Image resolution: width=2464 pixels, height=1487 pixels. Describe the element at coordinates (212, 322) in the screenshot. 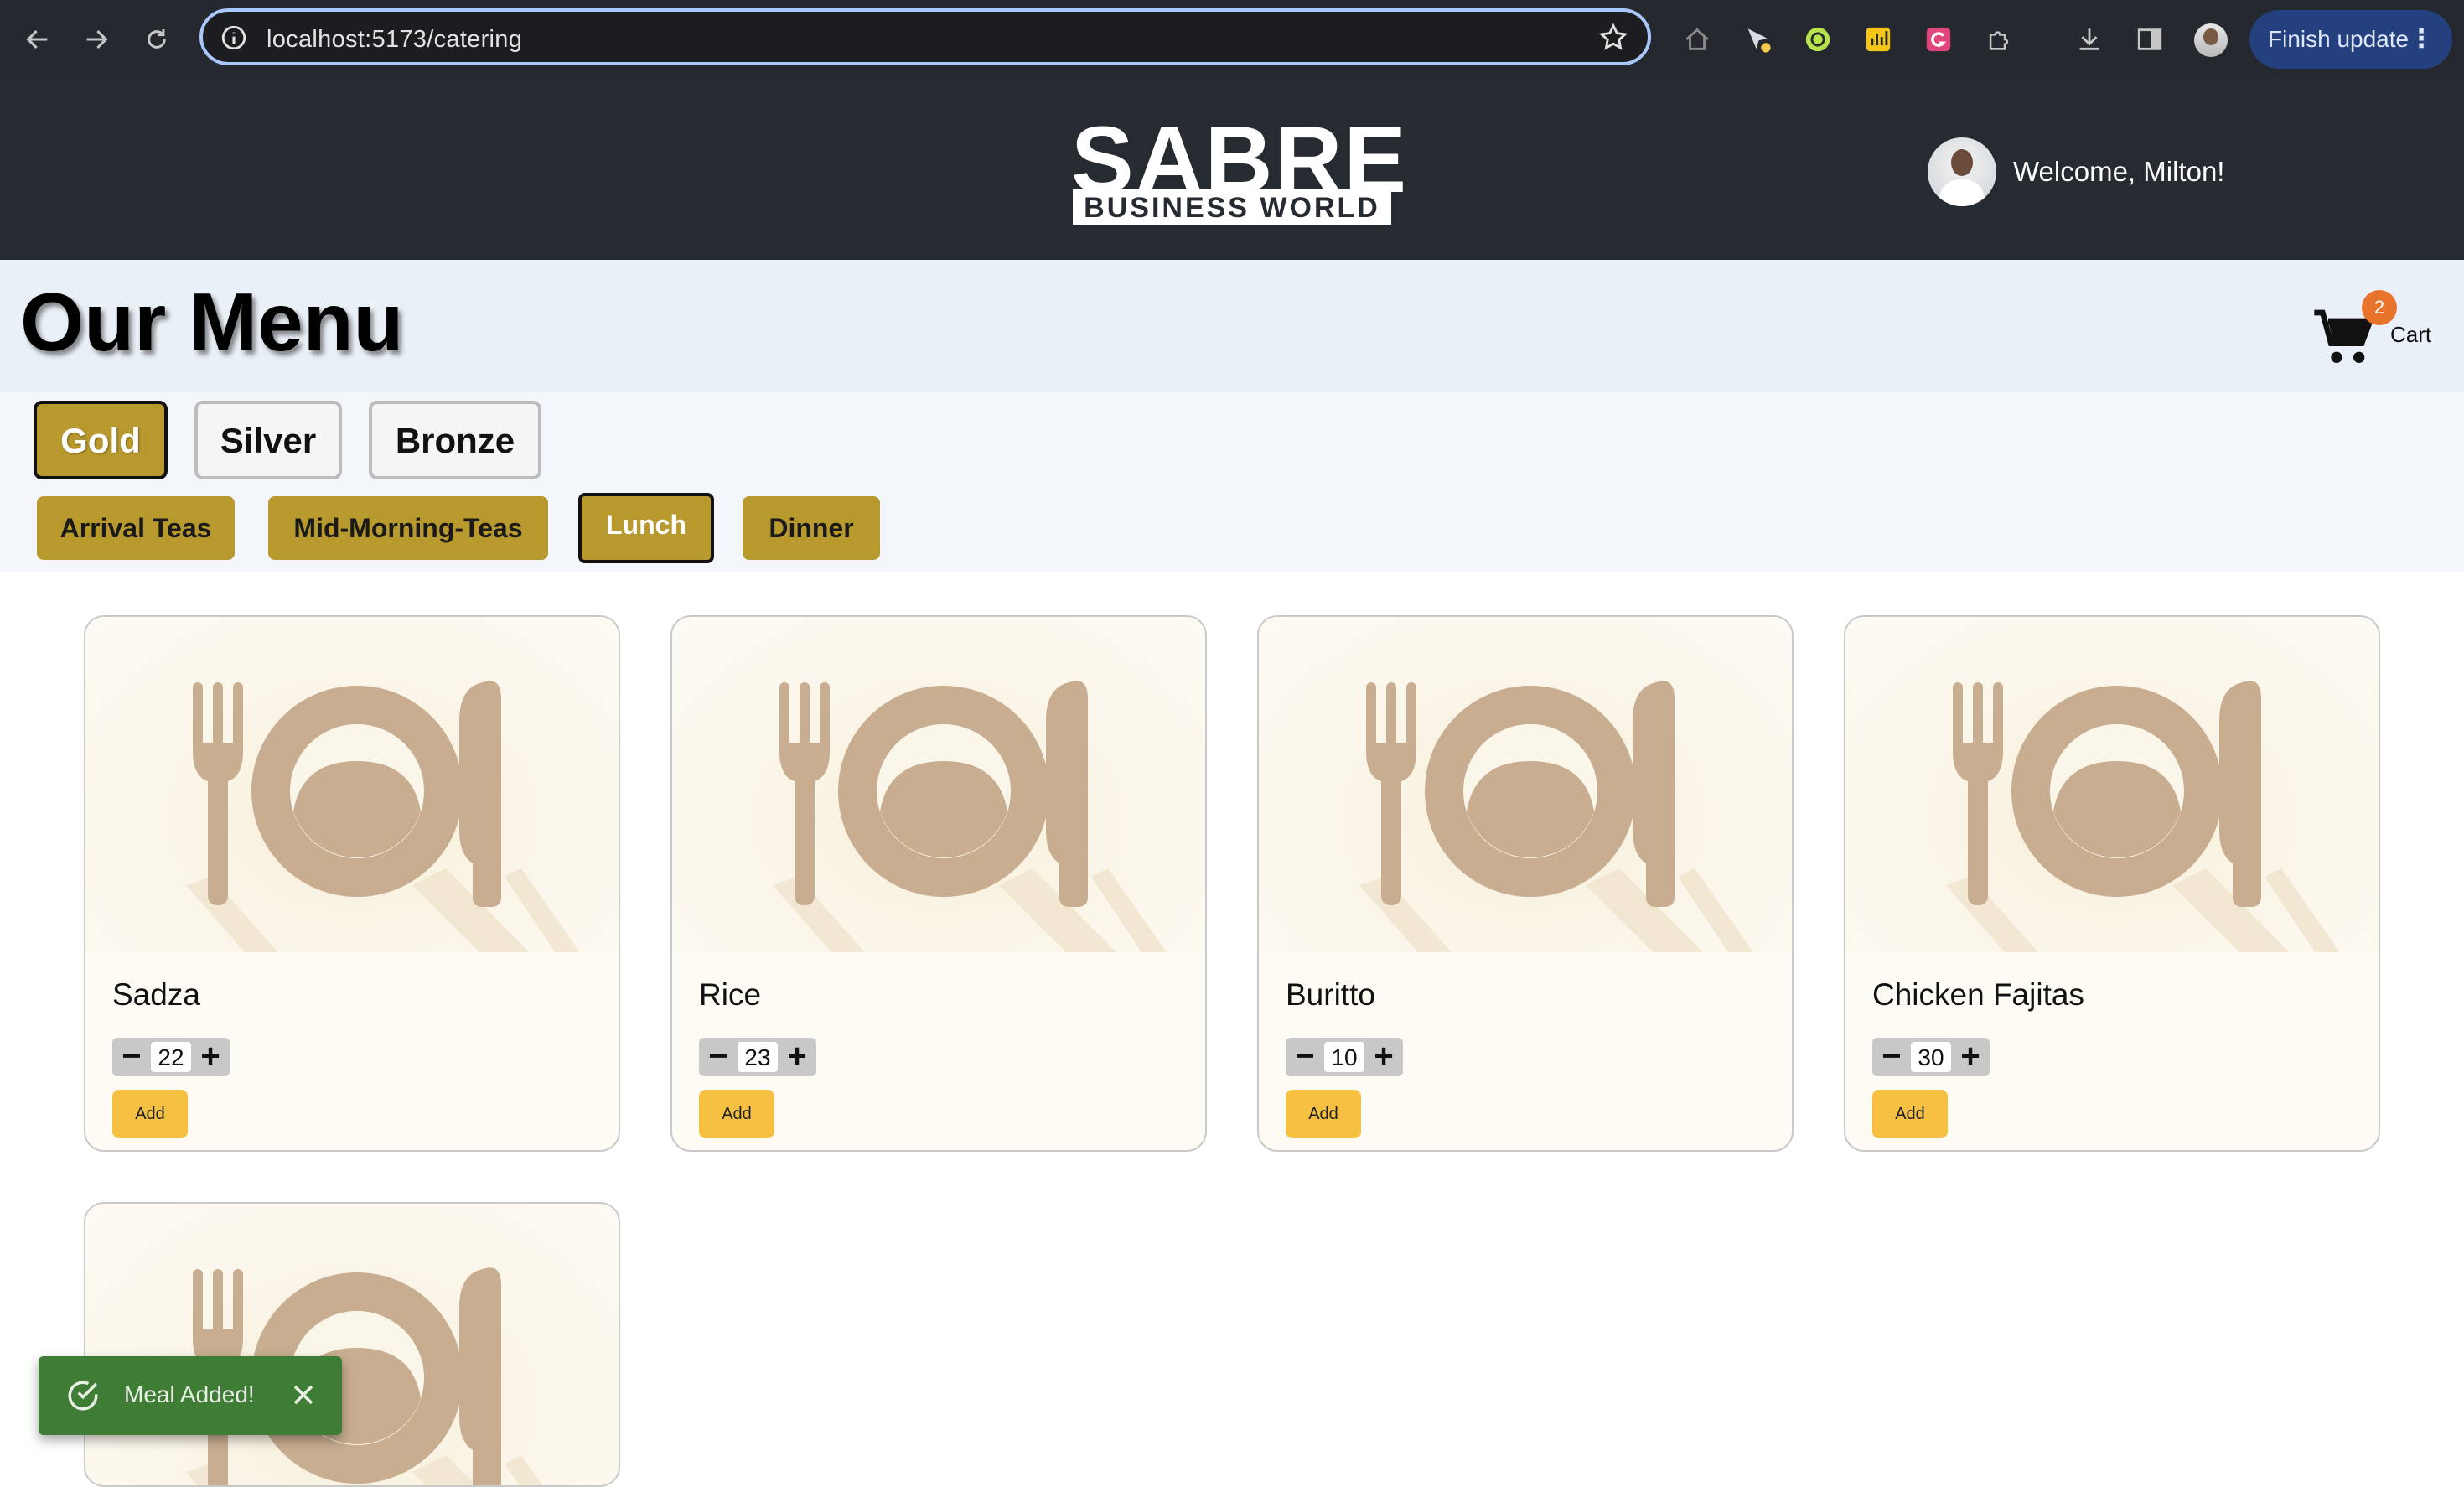

I see `page-title: Our Menu` at that location.